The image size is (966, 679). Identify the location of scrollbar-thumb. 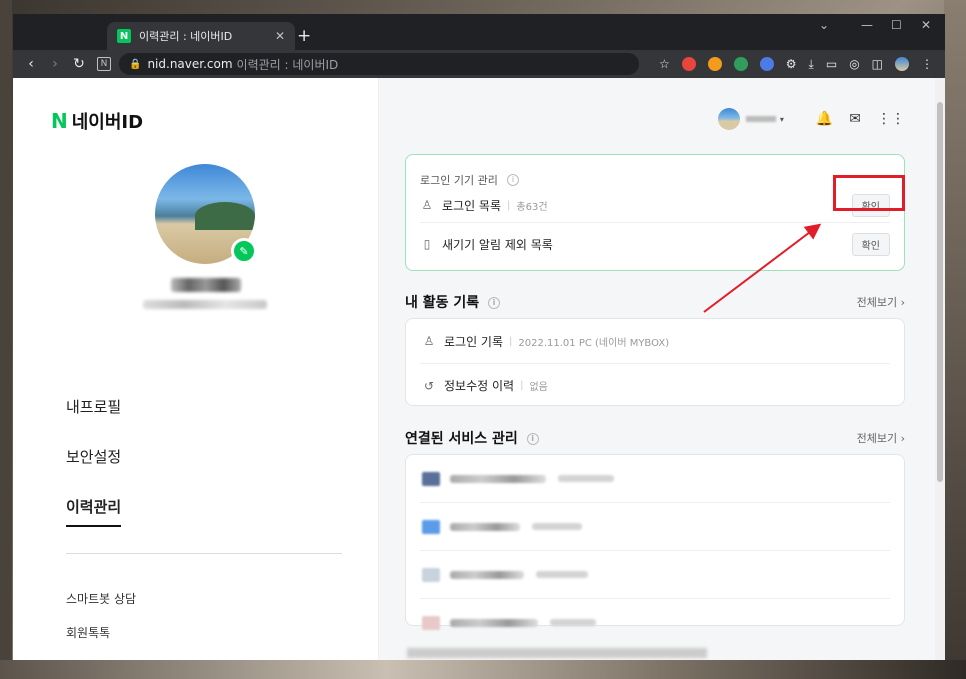
(940, 292).